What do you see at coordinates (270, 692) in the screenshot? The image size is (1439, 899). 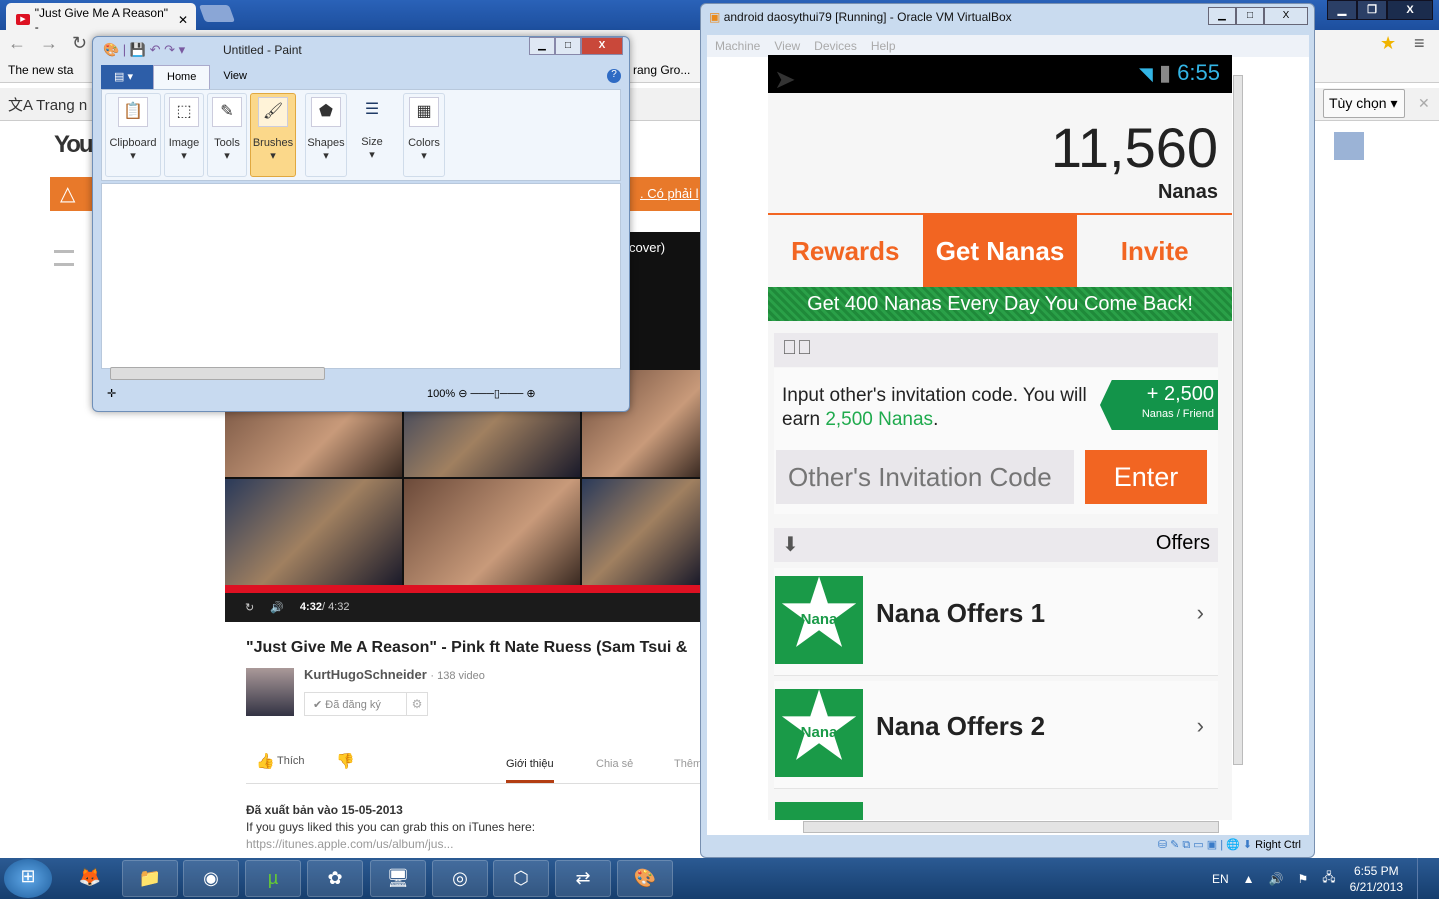 I see `channel-avatar` at bounding box center [270, 692].